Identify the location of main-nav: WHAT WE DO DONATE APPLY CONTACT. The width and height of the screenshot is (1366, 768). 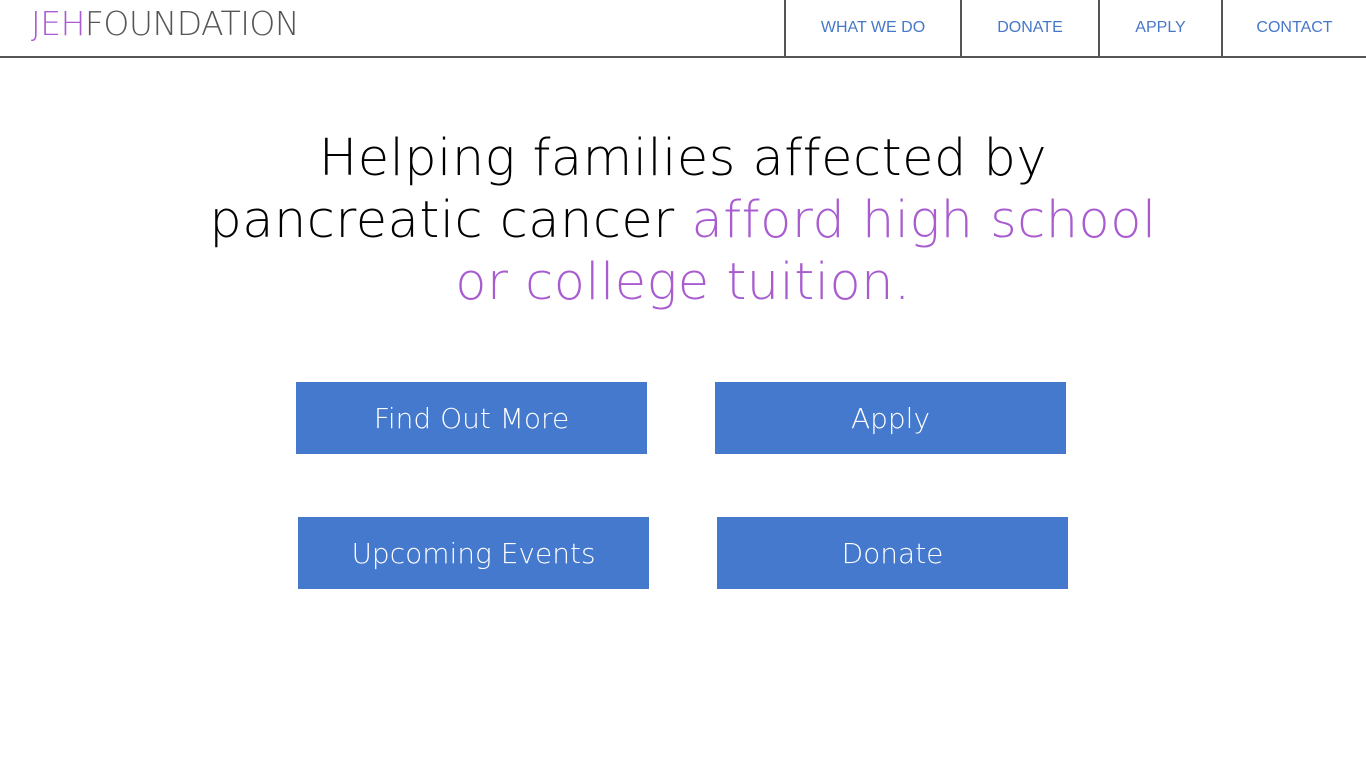
(1075, 28).